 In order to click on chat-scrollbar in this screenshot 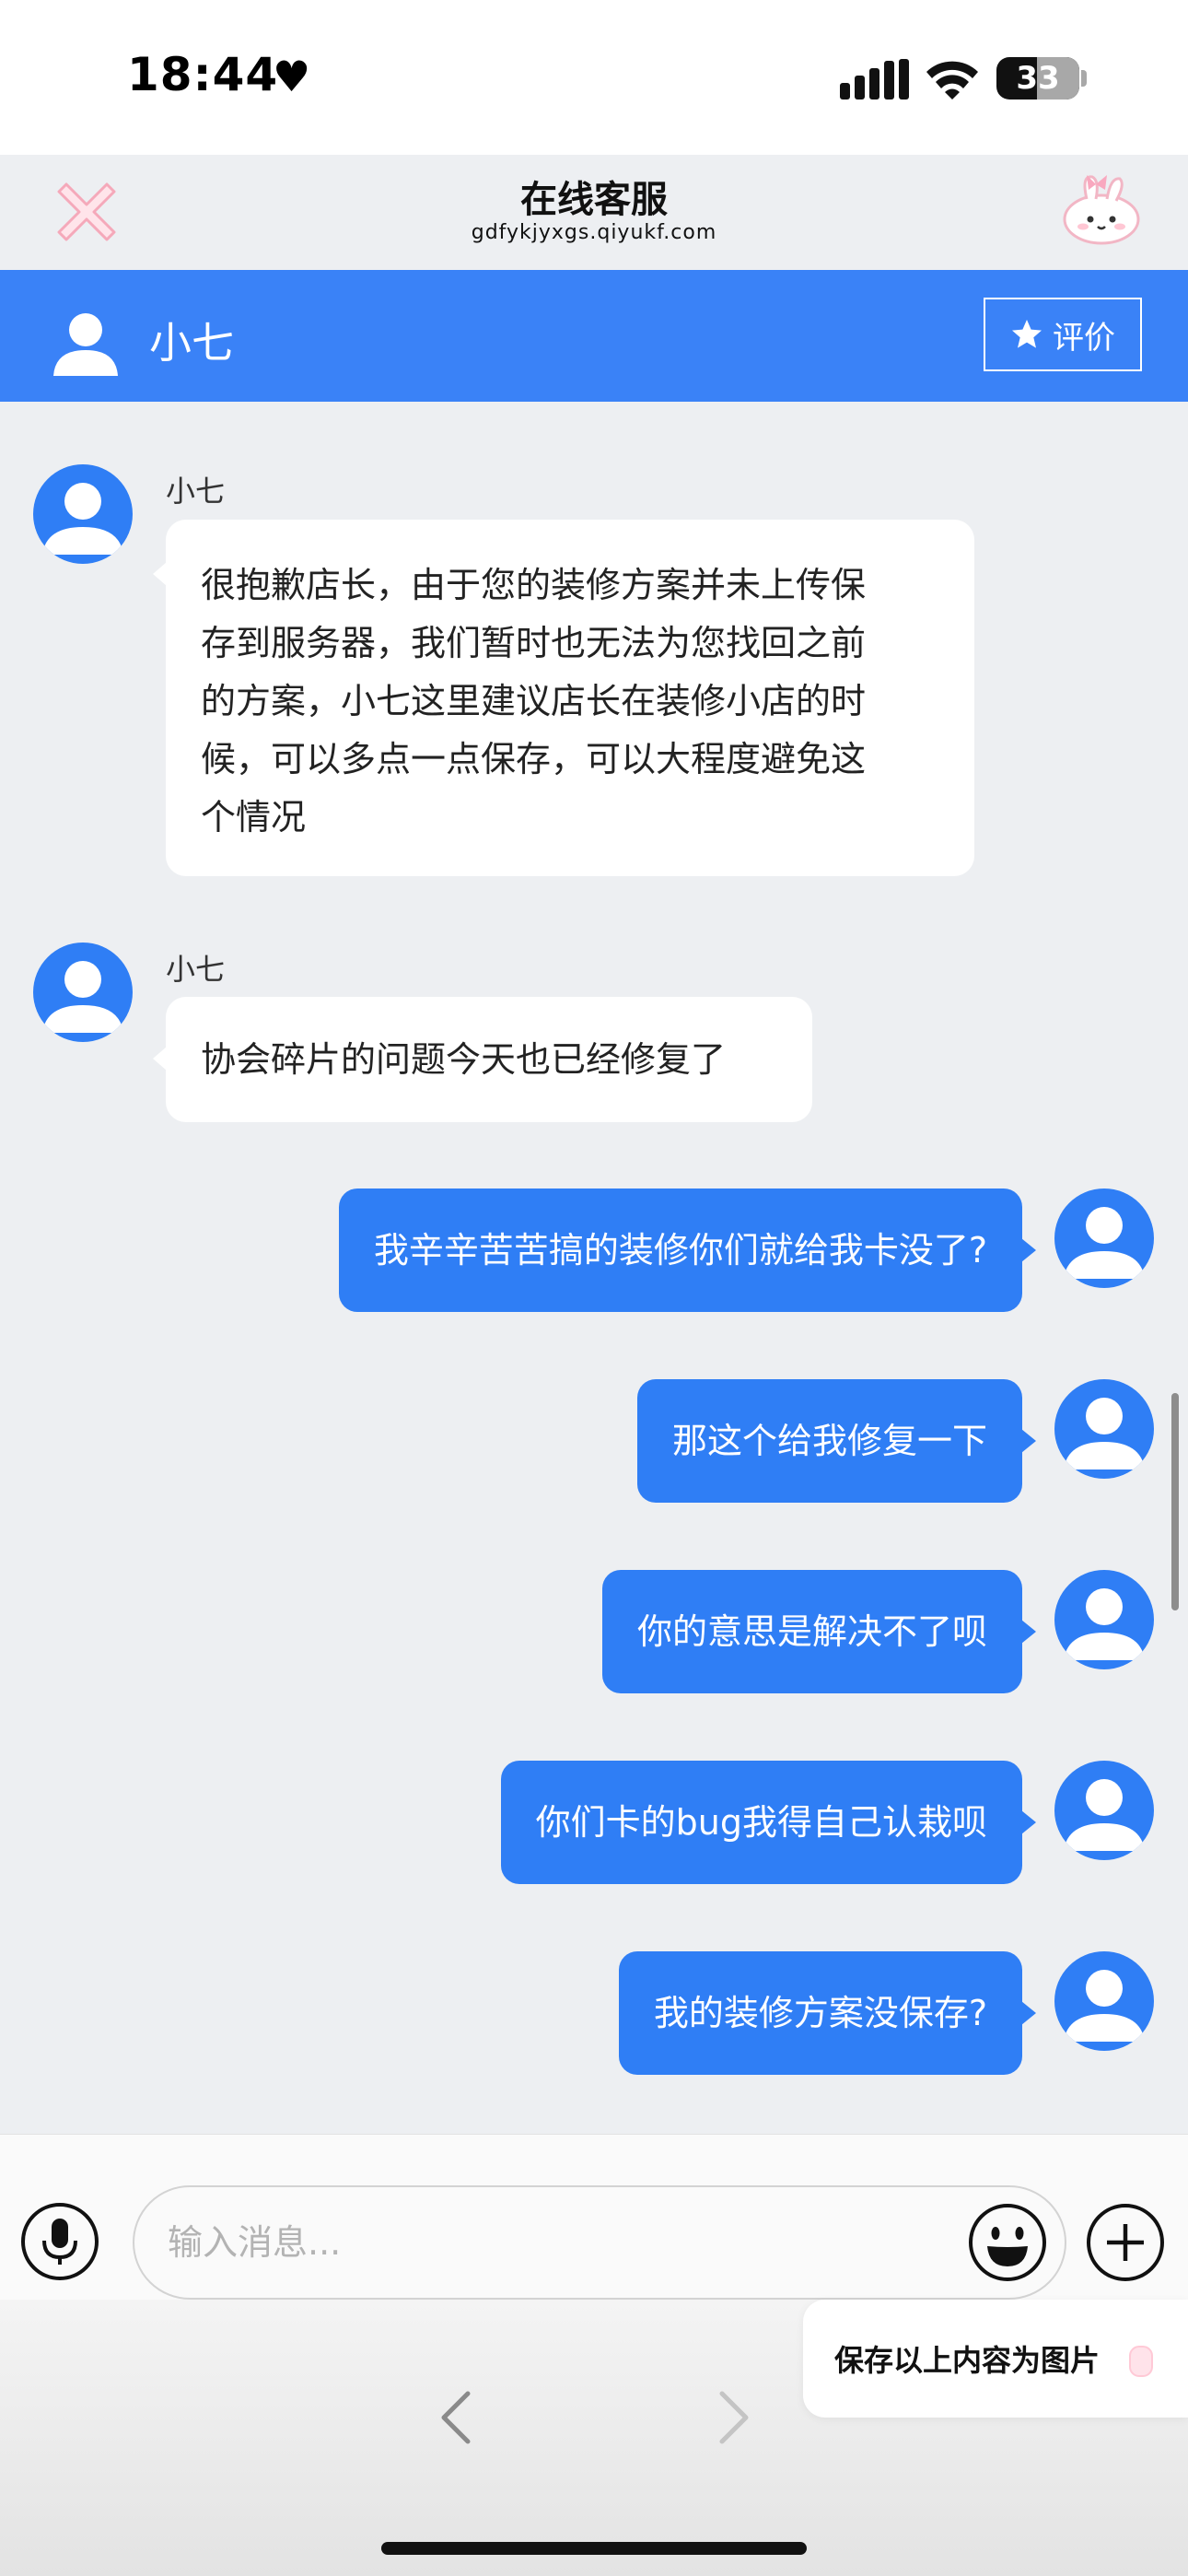, I will do `click(1175, 1501)`.